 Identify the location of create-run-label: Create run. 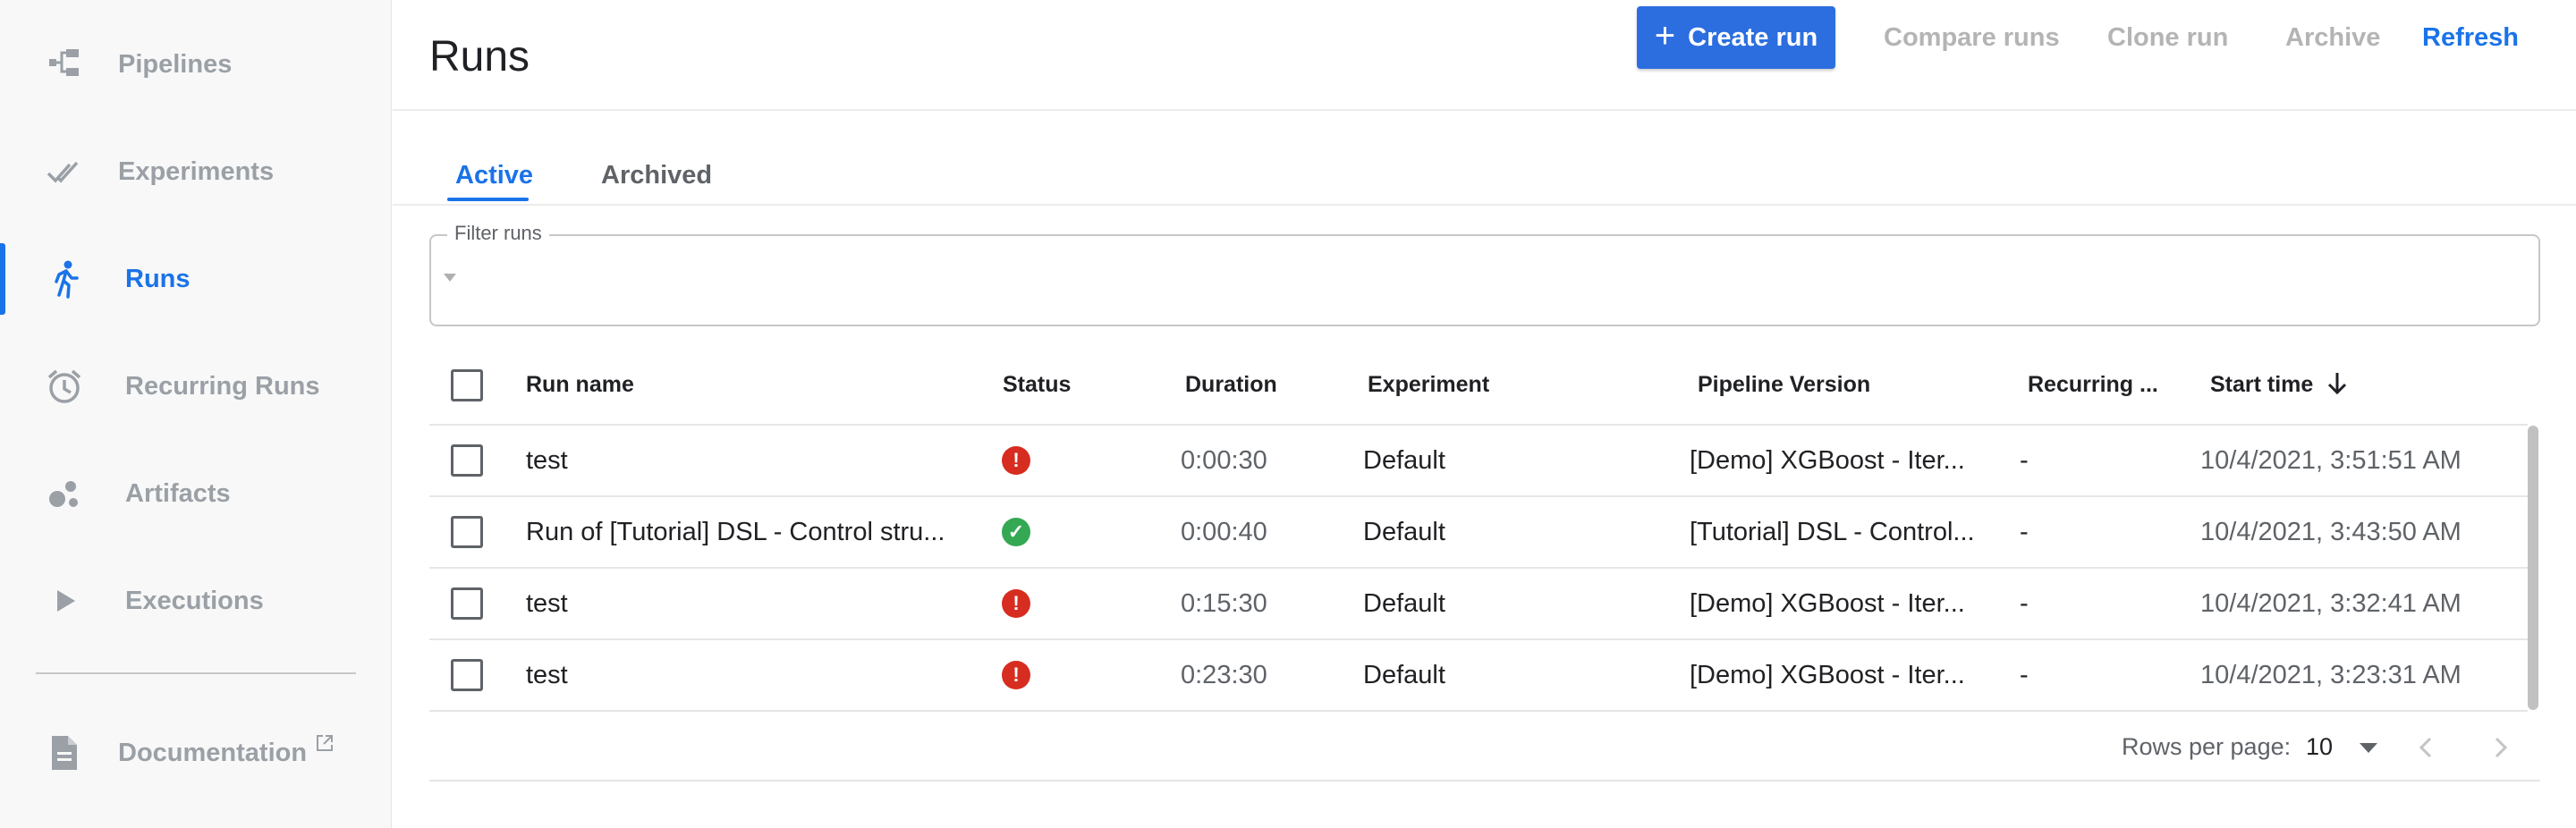
(1753, 37).